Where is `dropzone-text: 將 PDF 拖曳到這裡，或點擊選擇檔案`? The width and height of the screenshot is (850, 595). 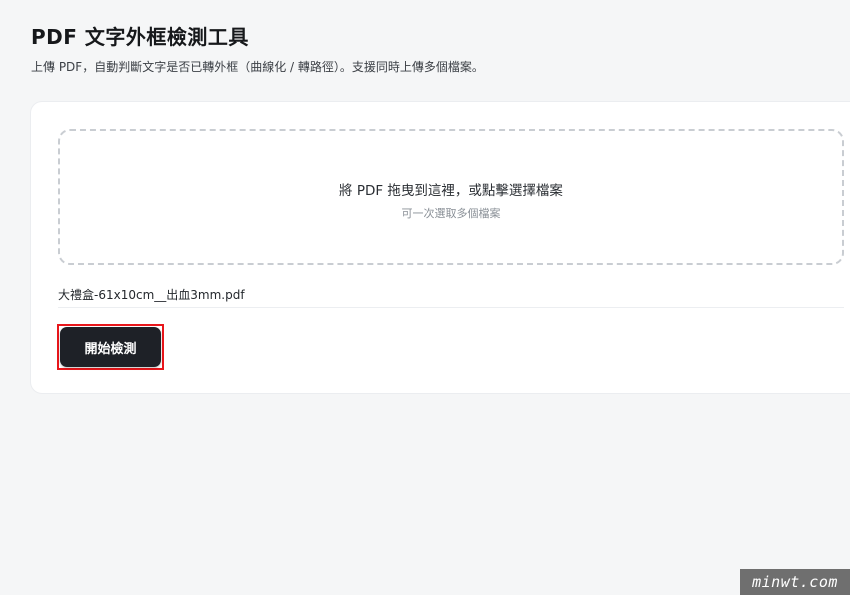 dropzone-text: 將 PDF 拖曳到這裡，或點擊選擇檔案 is located at coordinates (451, 191).